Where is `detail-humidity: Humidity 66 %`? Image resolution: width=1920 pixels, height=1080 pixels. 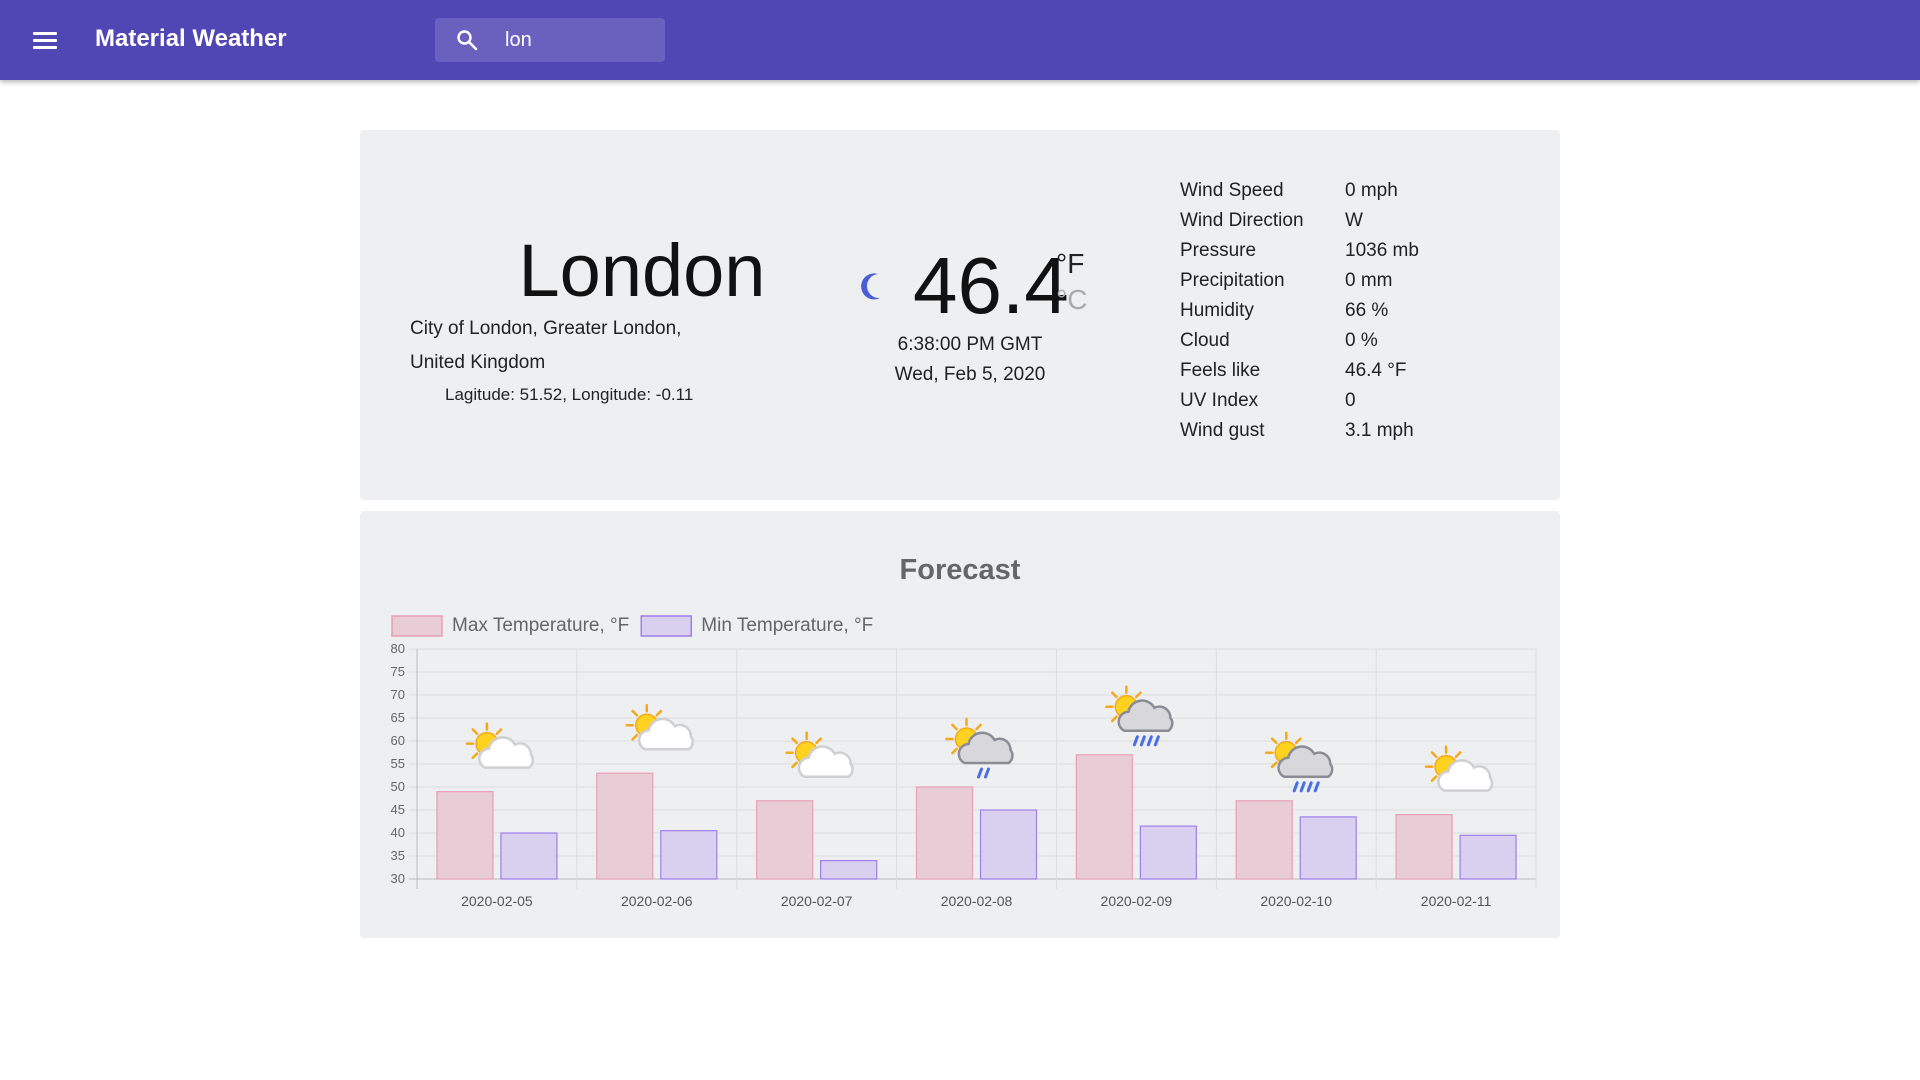 detail-humidity: Humidity 66 % is located at coordinates (1330, 315).